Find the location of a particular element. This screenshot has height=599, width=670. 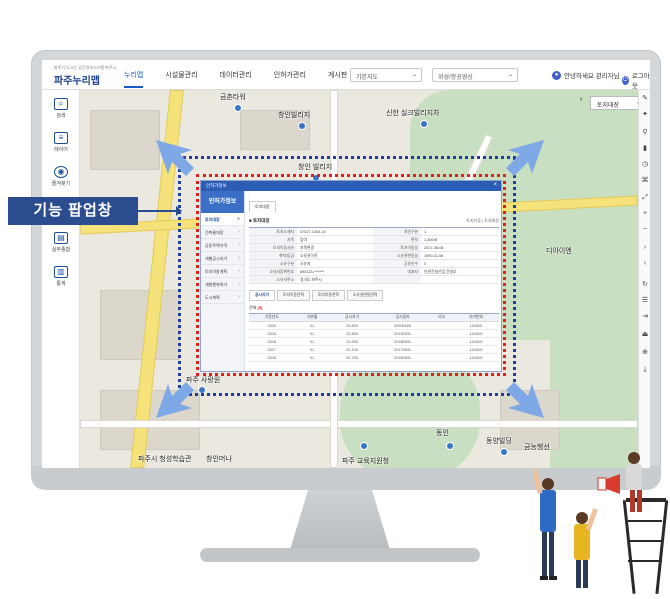

logo-subtitle: 파주기 도시는 공간정보시스템 파주시 is located at coordinates (85, 67).